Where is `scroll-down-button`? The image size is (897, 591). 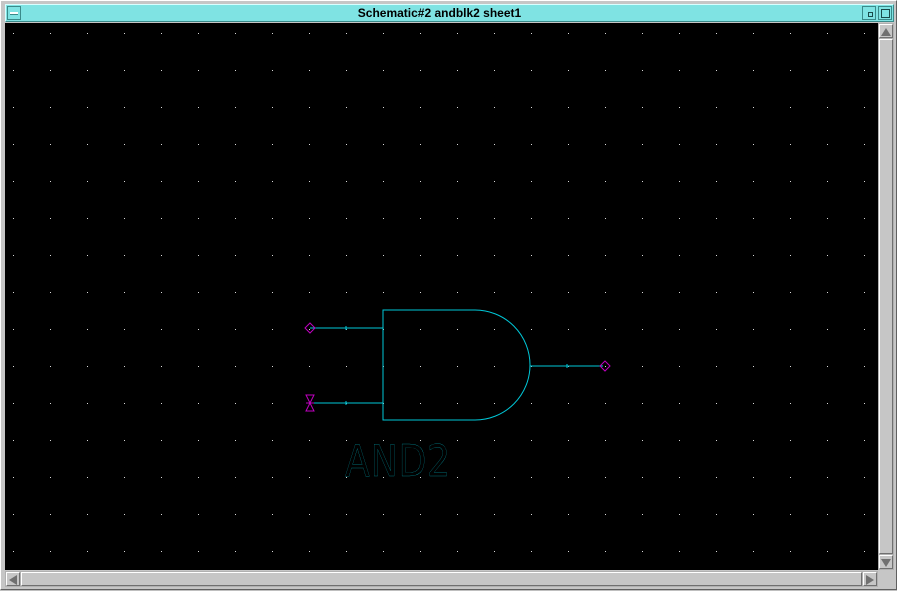 scroll-down-button is located at coordinates (886, 562).